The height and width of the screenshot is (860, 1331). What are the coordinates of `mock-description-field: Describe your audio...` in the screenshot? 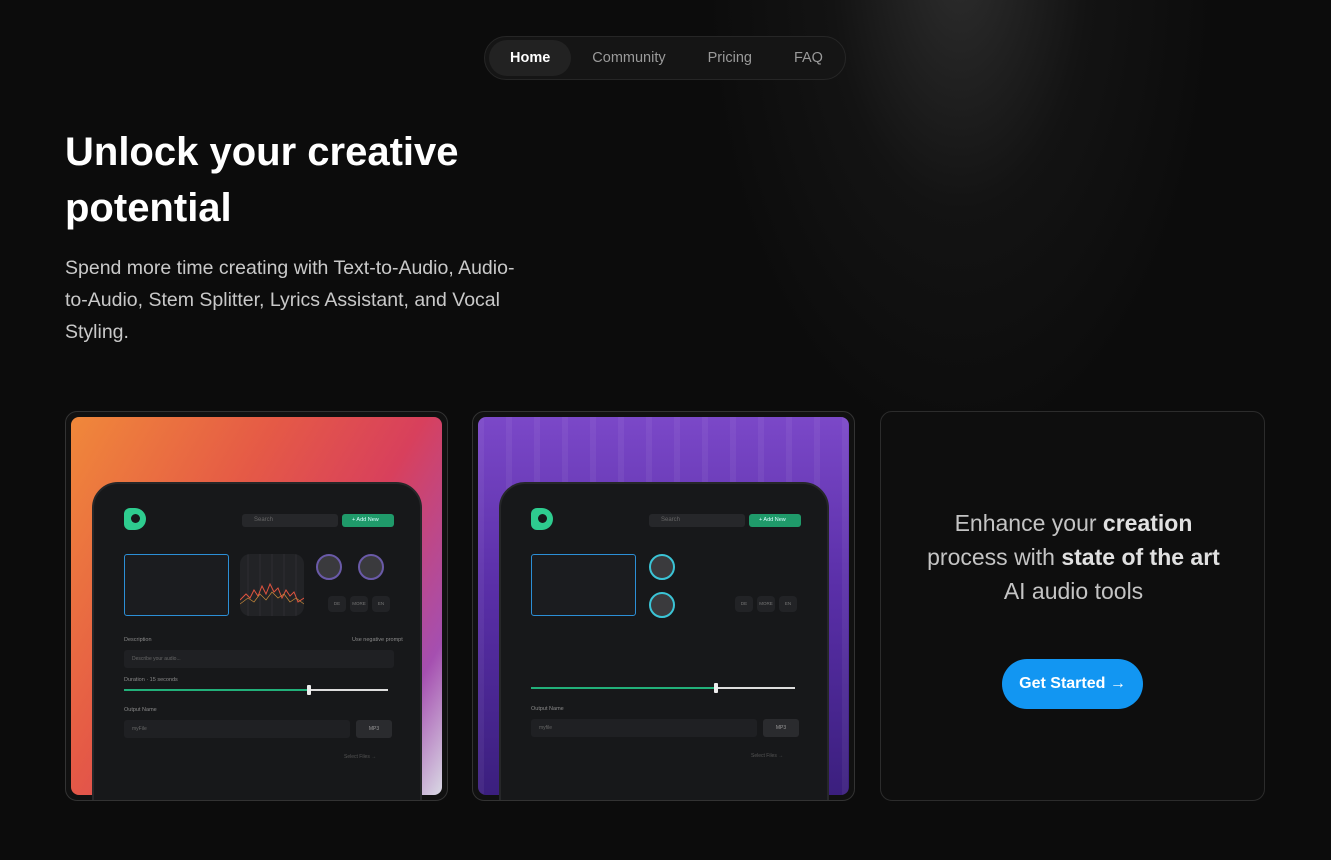 It's located at (259, 659).